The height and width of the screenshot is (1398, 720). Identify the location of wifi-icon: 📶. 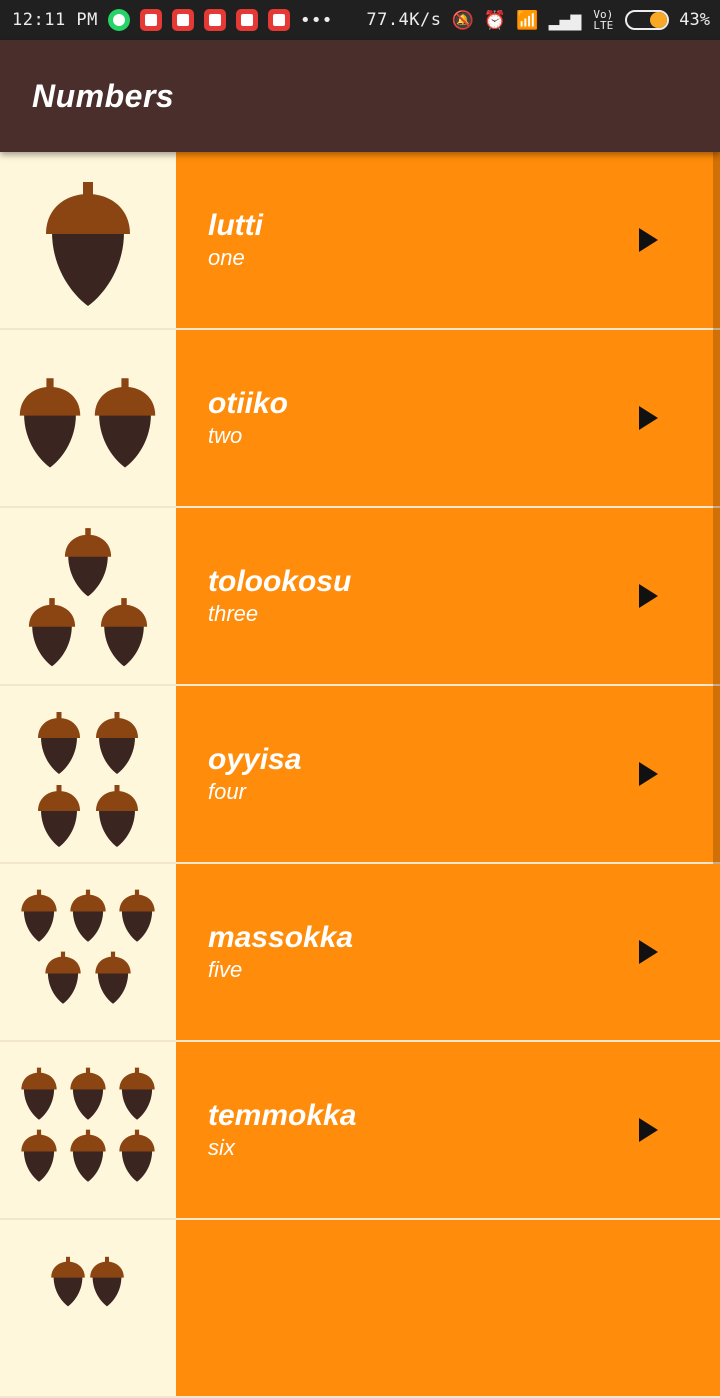
(527, 20).